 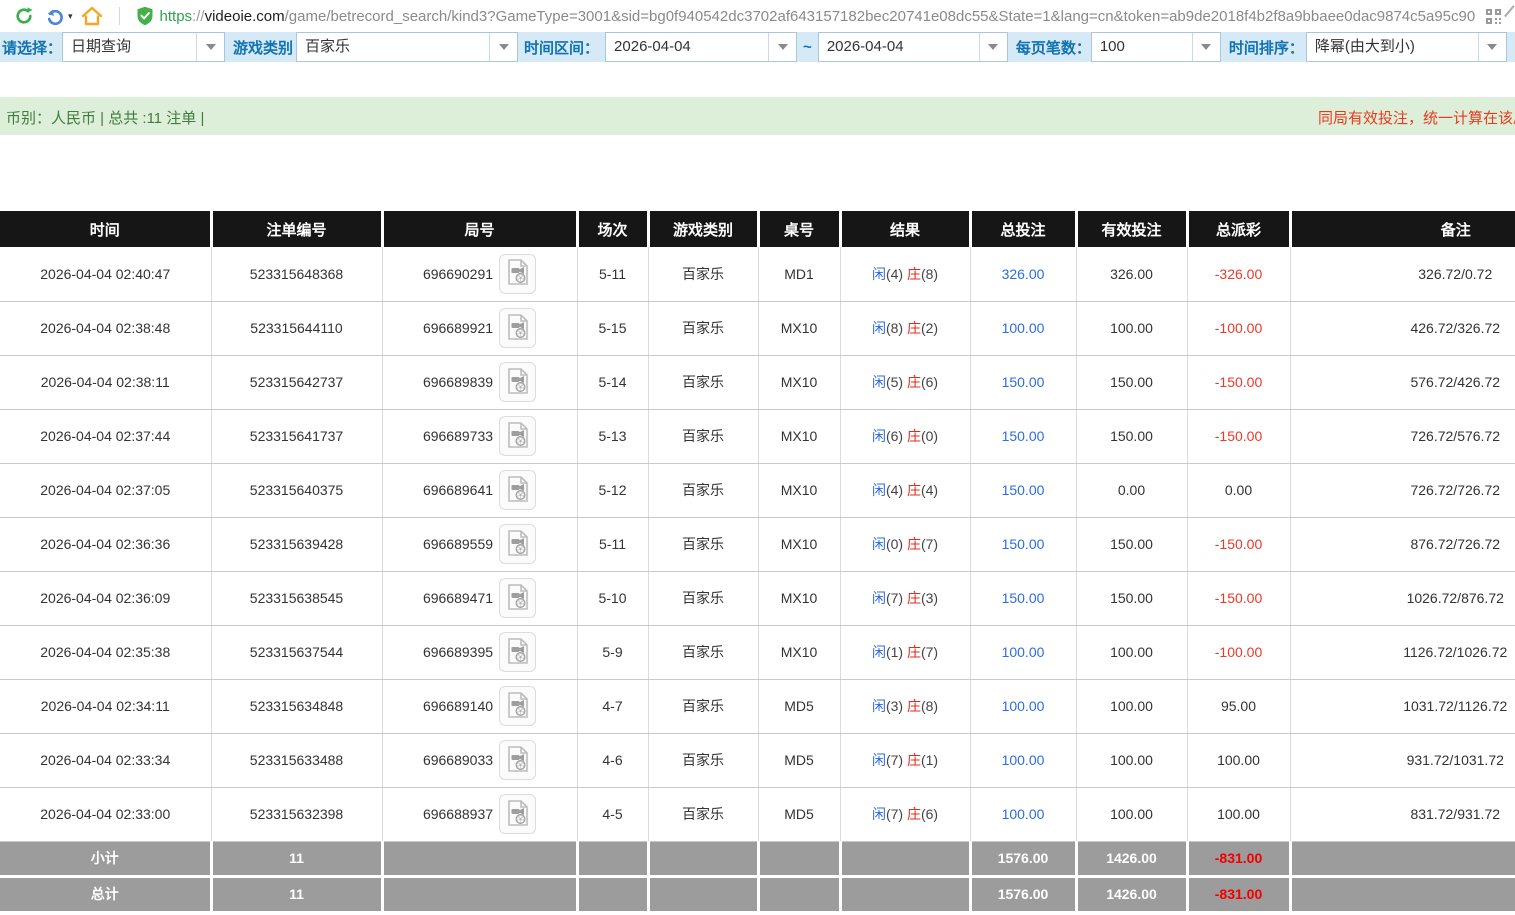 I want to click on cell-time: 2026-04-04 02:34:11, so click(x=106, y=706).